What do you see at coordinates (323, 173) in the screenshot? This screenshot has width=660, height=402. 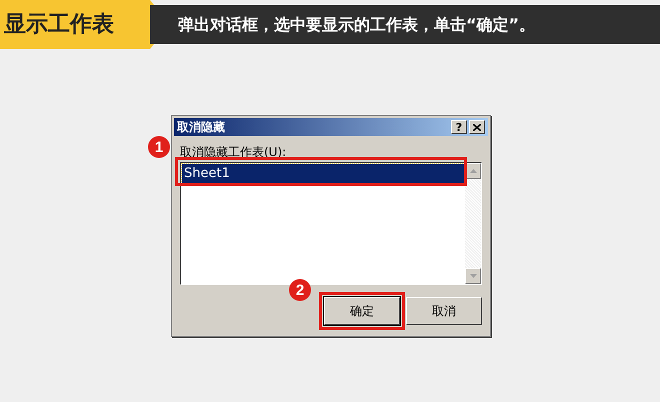 I see `list-item: Sheet1` at bounding box center [323, 173].